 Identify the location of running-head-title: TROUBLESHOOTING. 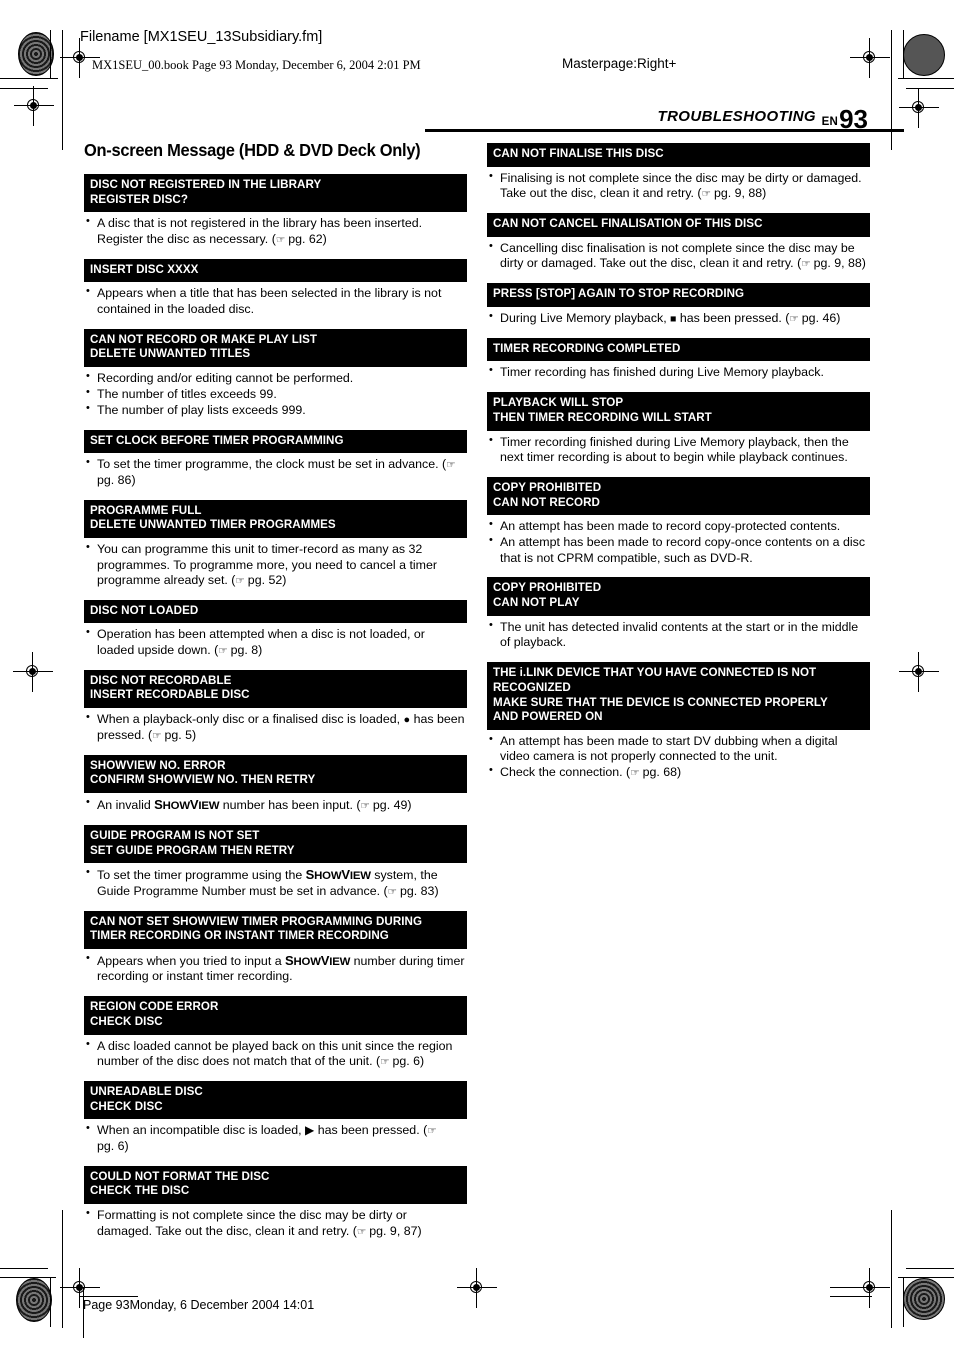
(736, 116).